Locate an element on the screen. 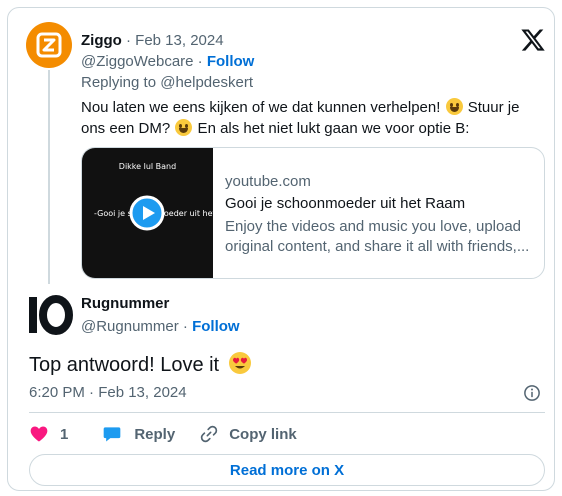  reply-button: Reply is located at coordinates (138, 434).